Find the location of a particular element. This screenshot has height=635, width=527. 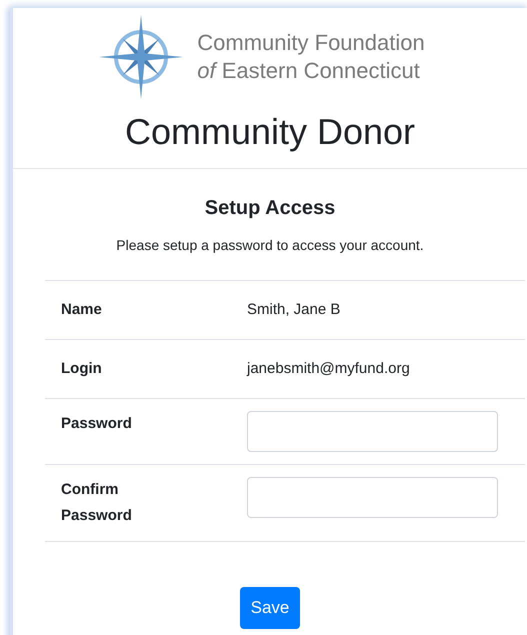

field-value: Smith, Jane B is located at coordinates (293, 310).